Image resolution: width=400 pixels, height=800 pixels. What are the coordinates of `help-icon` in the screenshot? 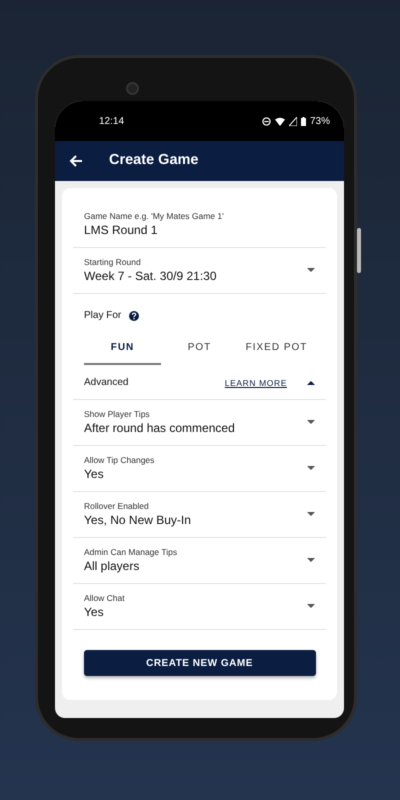 It's located at (134, 316).